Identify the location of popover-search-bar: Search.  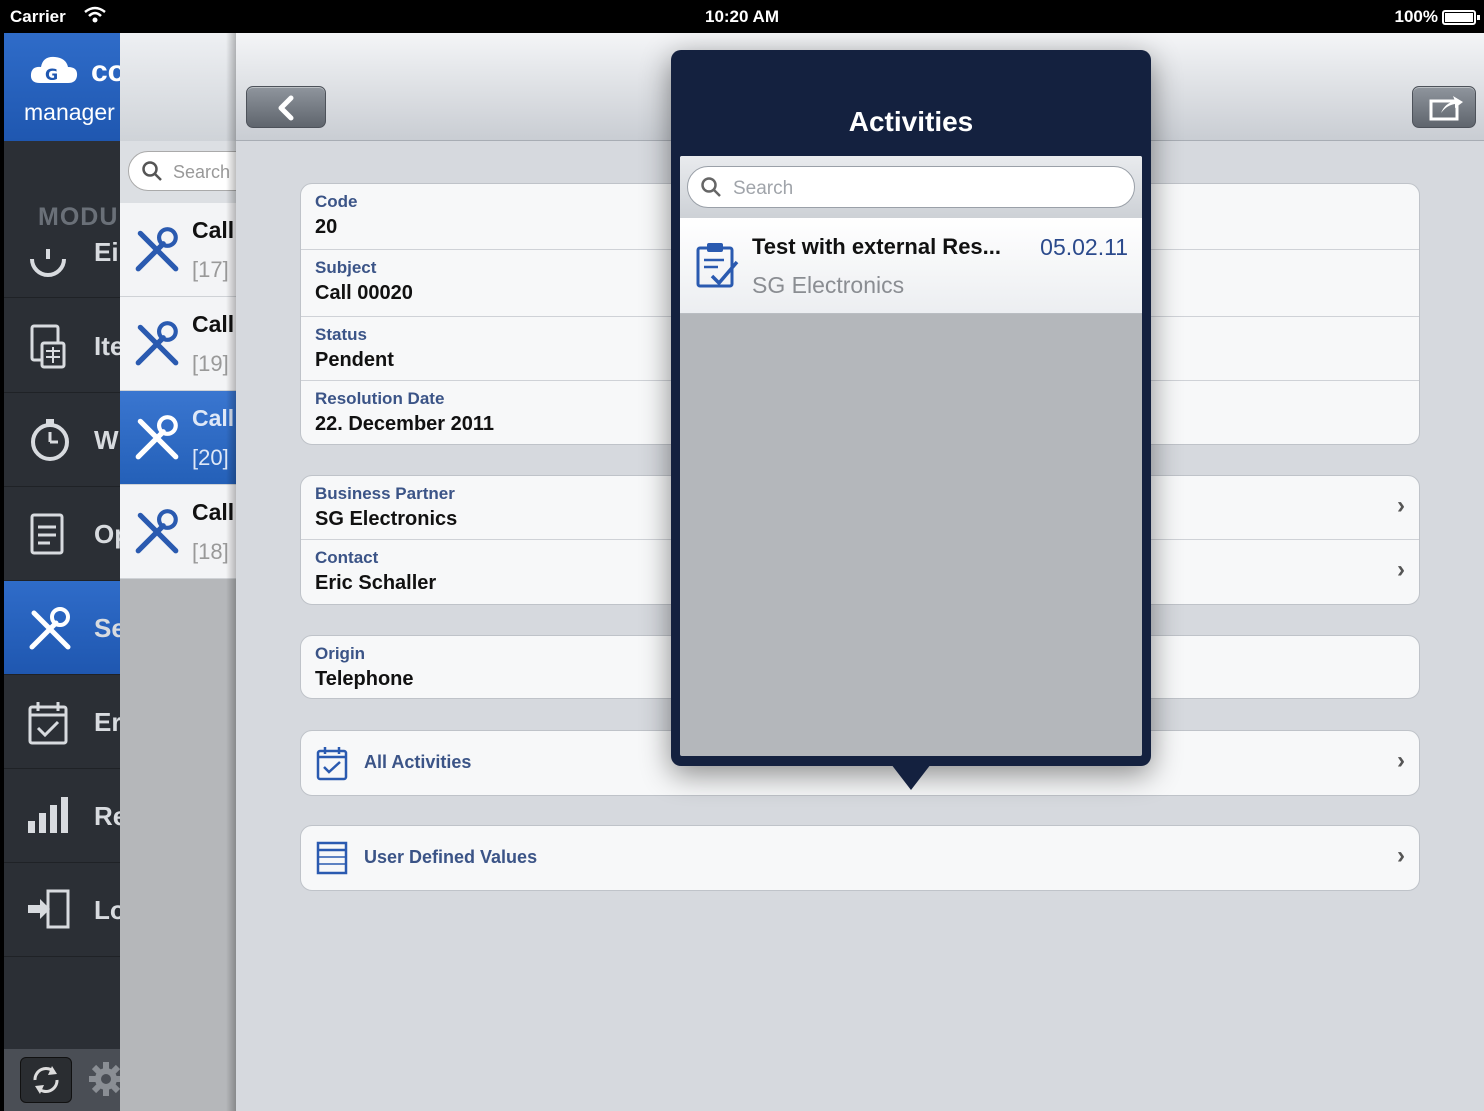
(911, 187).